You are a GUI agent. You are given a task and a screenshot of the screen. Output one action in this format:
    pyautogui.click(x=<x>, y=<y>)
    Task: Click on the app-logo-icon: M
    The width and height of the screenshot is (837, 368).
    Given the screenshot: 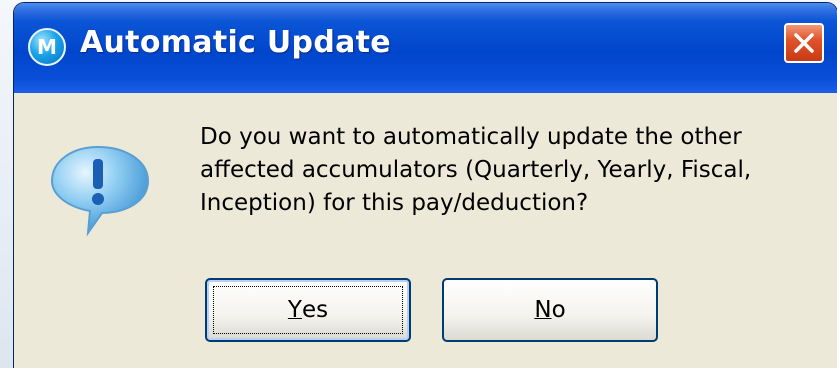 What is the action you would take?
    pyautogui.click(x=47, y=47)
    